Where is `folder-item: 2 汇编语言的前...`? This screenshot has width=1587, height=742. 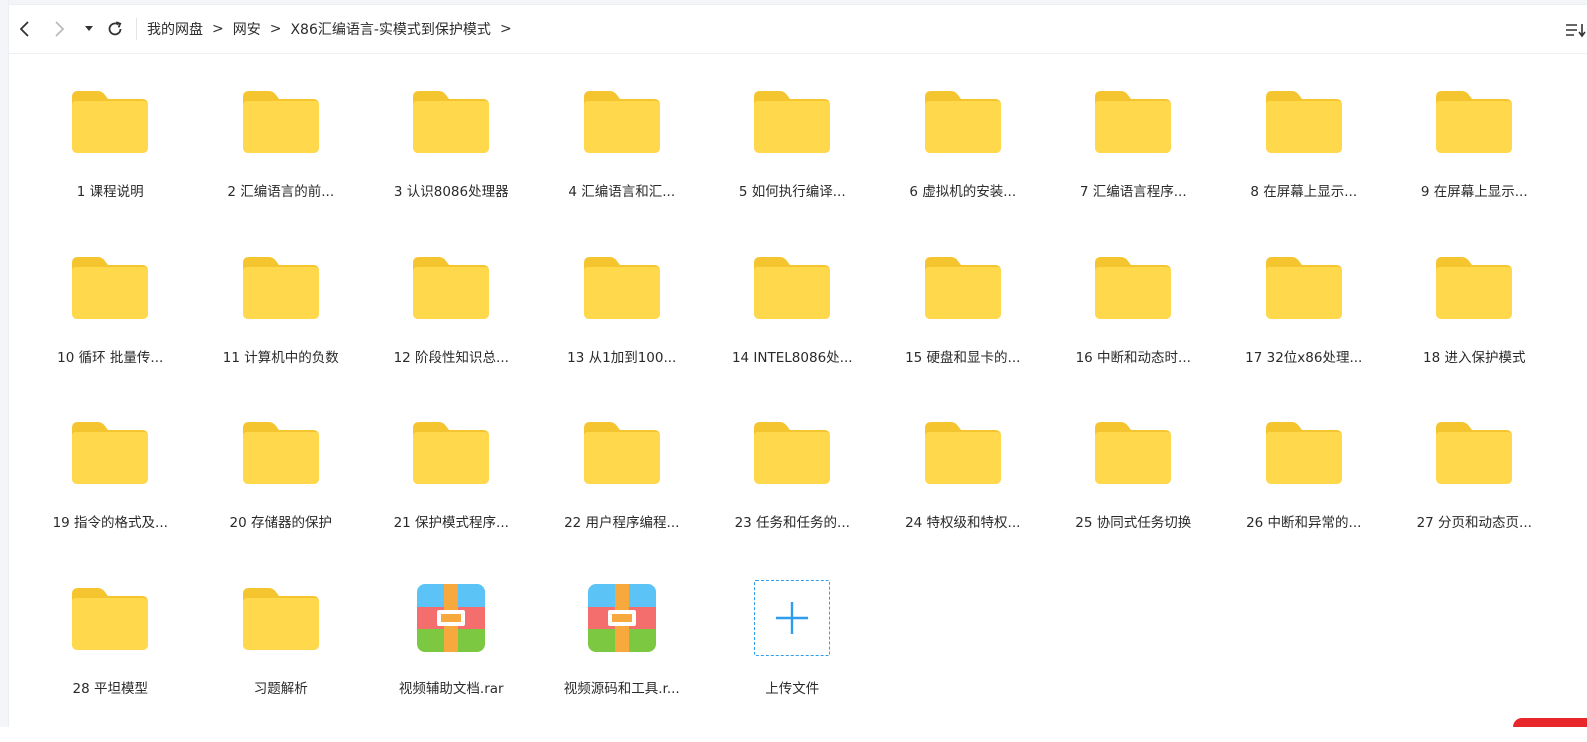
folder-item: 2 汇编语言的前... is located at coordinates (281, 163).